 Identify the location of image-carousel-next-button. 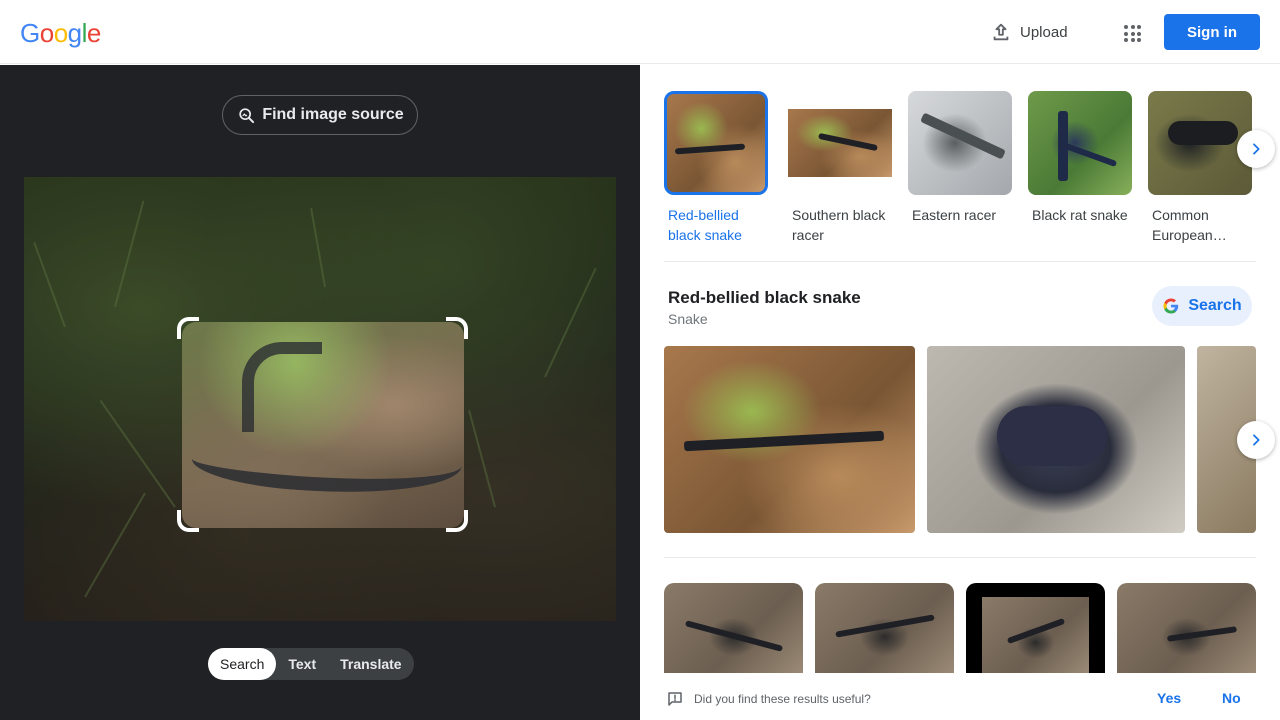
(1256, 440).